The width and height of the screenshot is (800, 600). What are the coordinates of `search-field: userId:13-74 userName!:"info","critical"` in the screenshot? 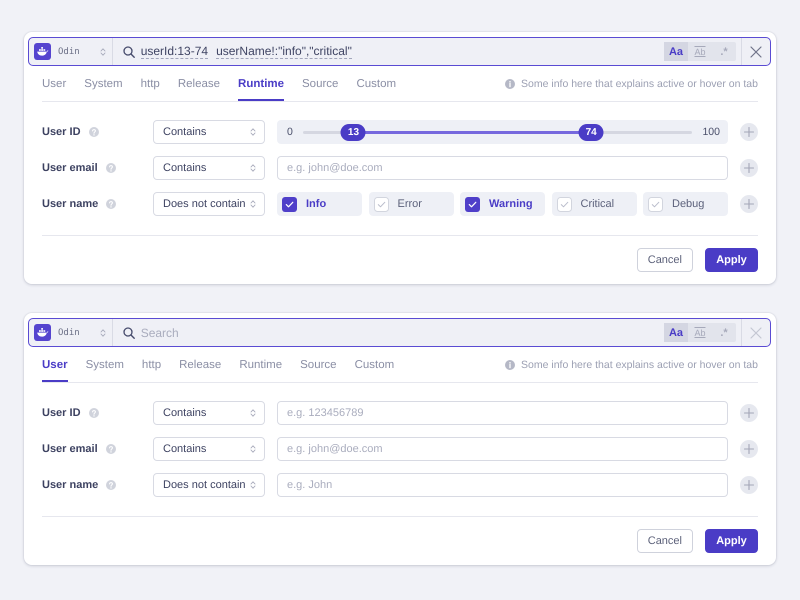 It's located at (402, 51).